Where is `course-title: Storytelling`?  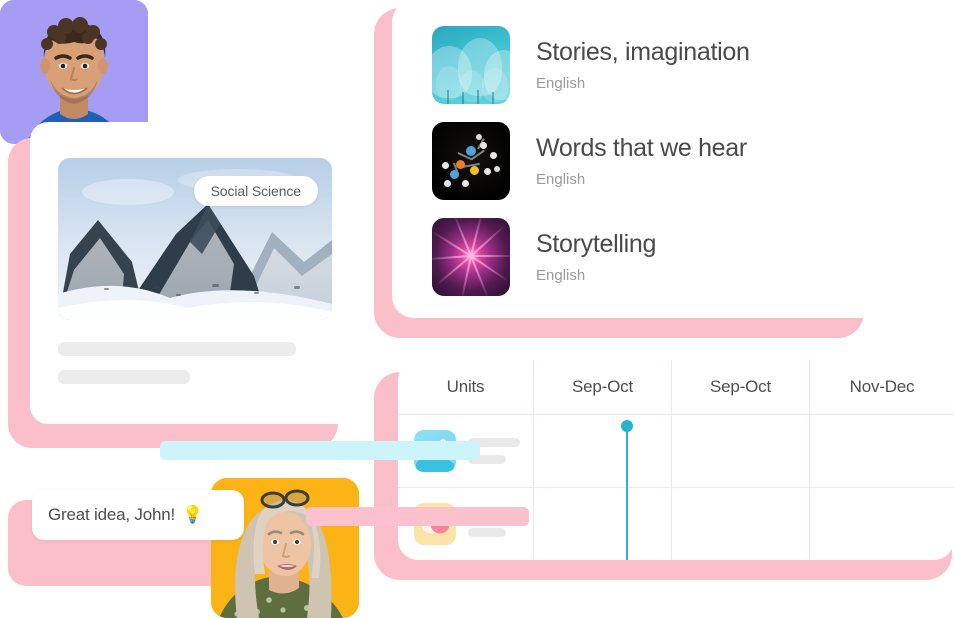 course-title: Storytelling is located at coordinates (596, 243).